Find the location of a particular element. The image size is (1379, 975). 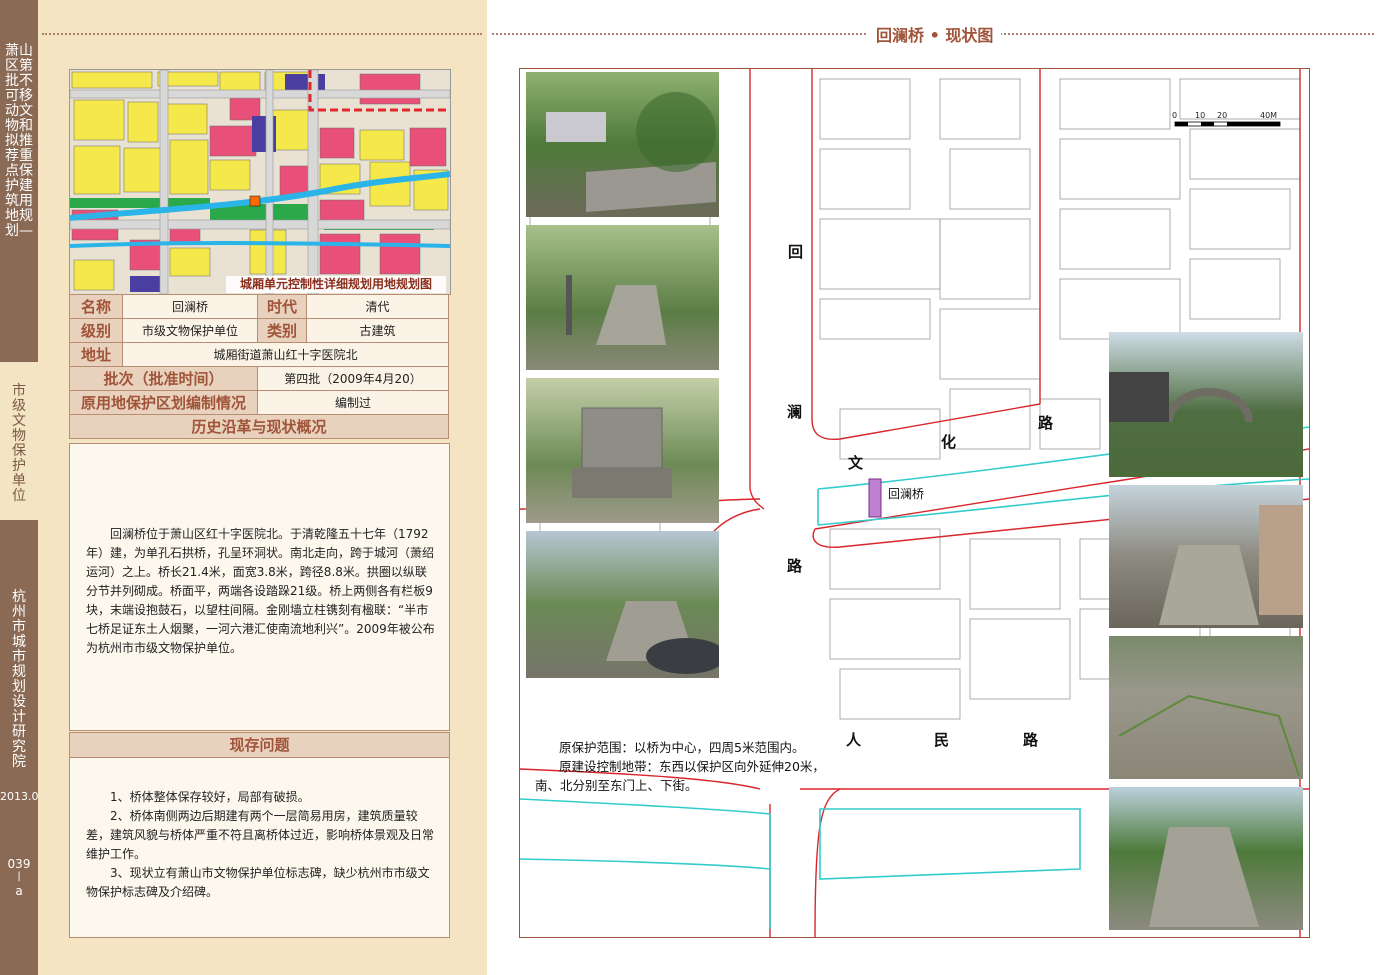

info-row: 级别 市级文物保护单位 类别 古建筑 is located at coordinates (259, 330).